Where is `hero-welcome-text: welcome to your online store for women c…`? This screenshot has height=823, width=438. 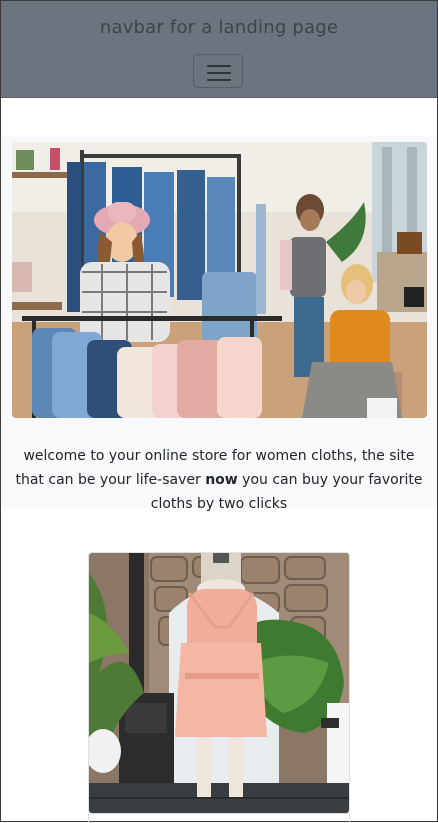 hero-welcome-text: welcome to your online store for women c… is located at coordinates (219, 480).